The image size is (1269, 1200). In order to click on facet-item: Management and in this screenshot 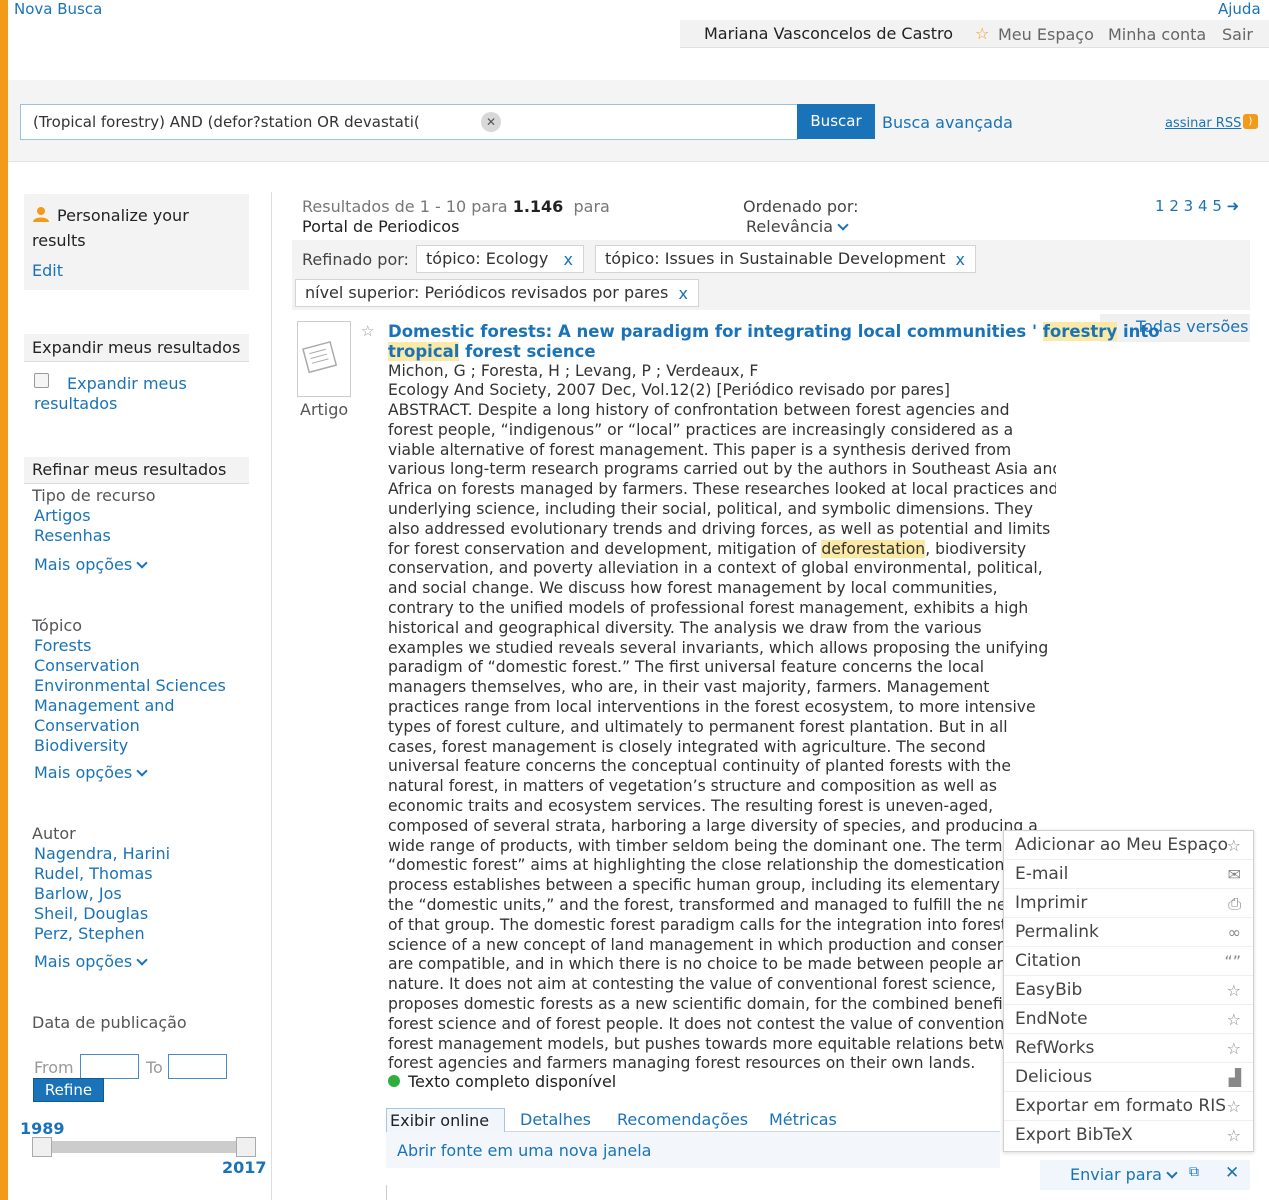, I will do `click(104, 706)`.